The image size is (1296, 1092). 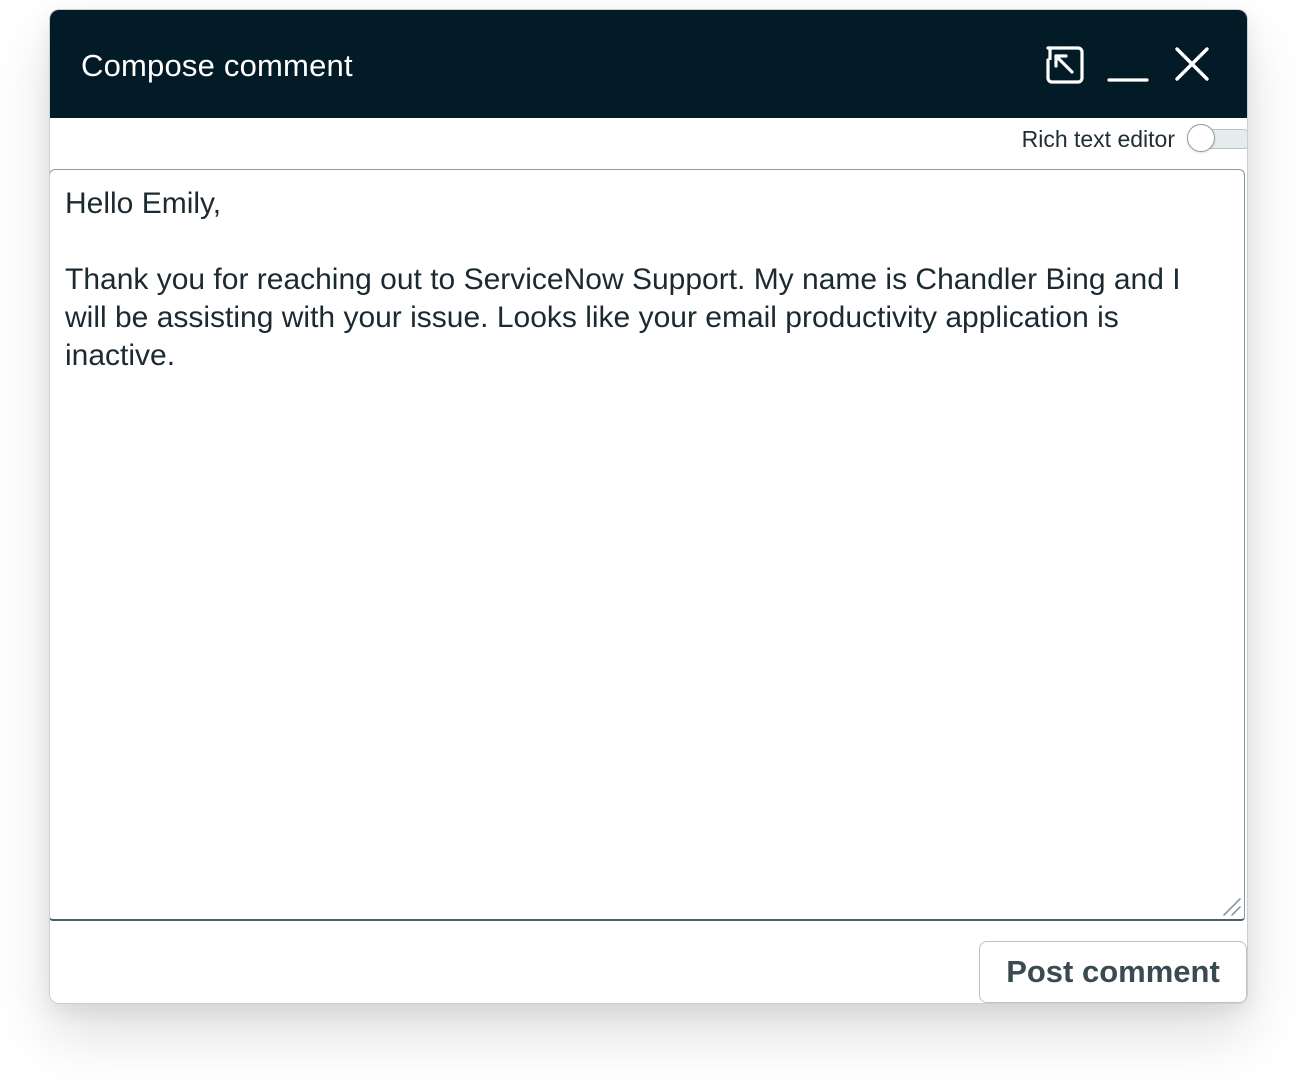 What do you see at coordinates (1201, 138) in the screenshot?
I see `toggle-knob` at bounding box center [1201, 138].